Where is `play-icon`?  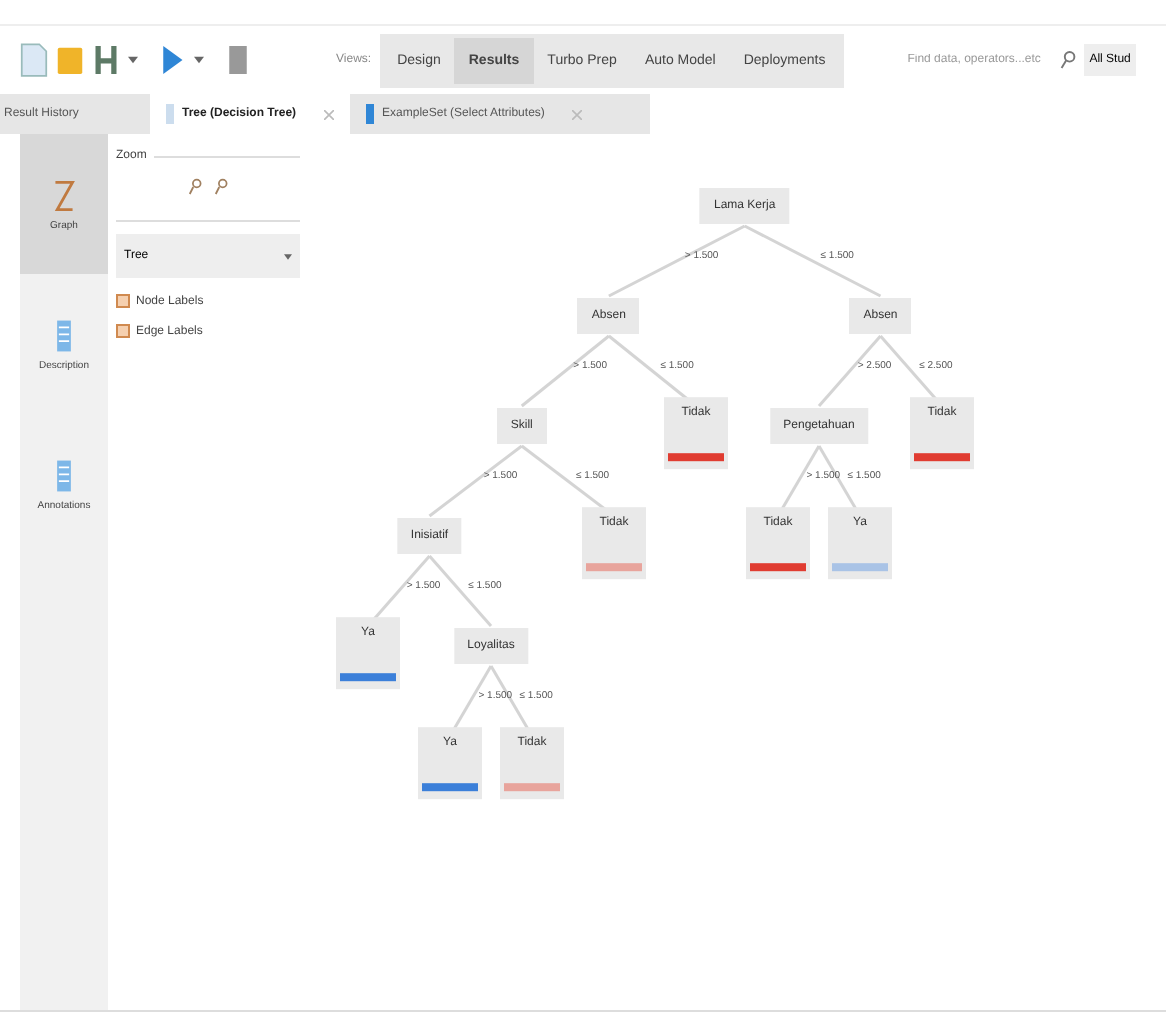 play-icon is located at coordinates (172, 60).